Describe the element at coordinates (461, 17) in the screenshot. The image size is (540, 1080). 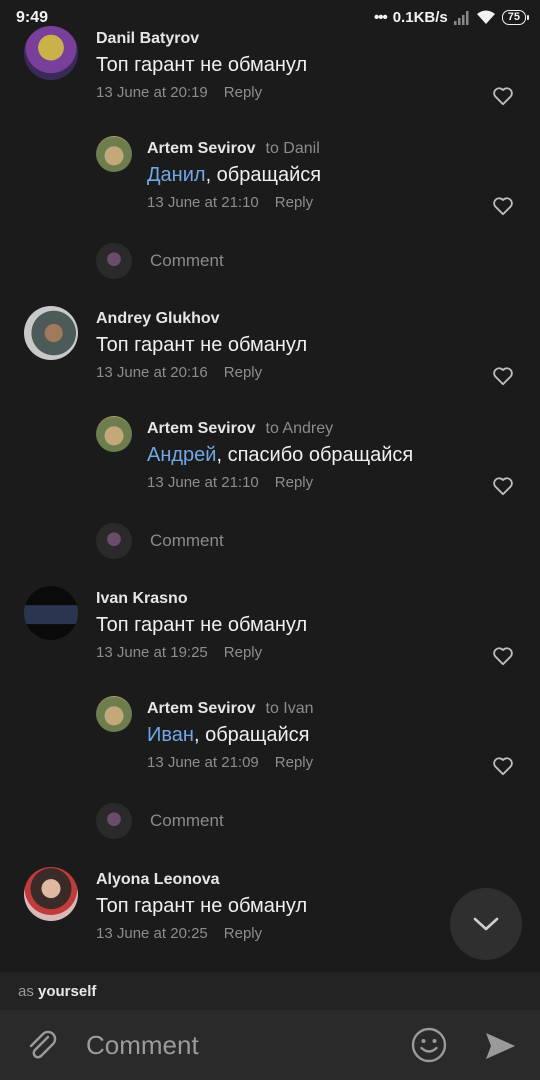
I see `signal-icon` at that location.